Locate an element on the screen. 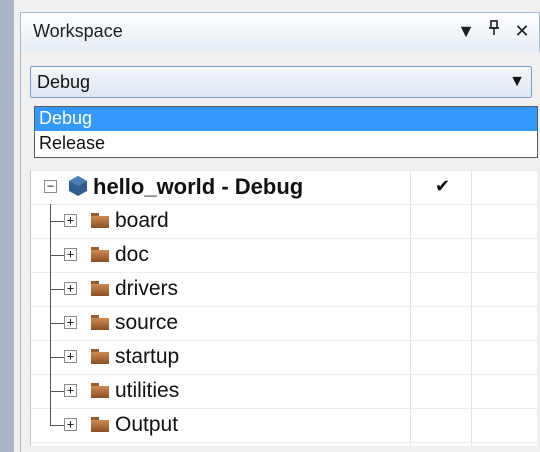 This screenshot has height=452, width=540. folder-label: source is located at coordinates (147, 322).